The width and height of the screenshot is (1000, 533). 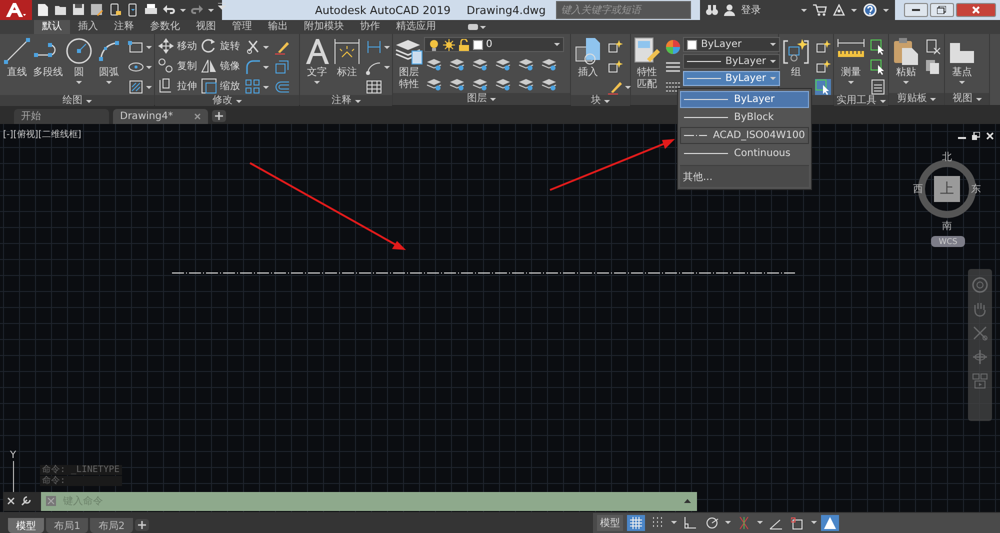 I want to click on circle-button: 圆, so click(x=79, y=60).